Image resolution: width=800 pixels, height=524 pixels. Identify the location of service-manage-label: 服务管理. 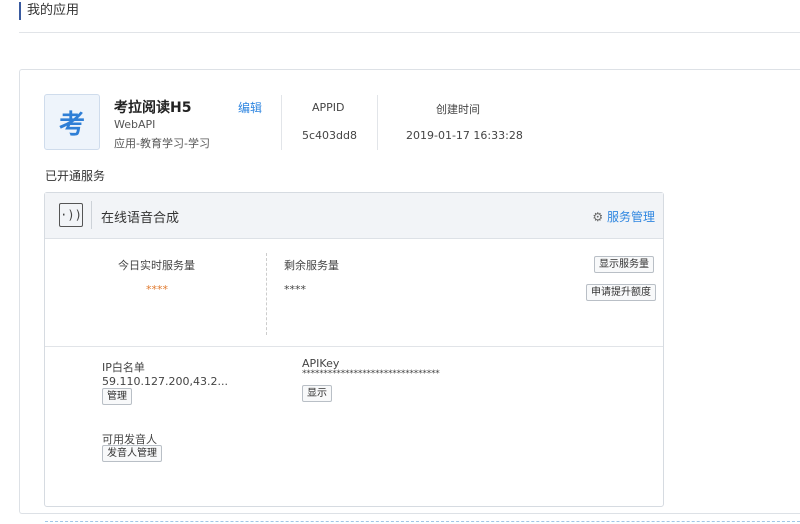
(630, 217).